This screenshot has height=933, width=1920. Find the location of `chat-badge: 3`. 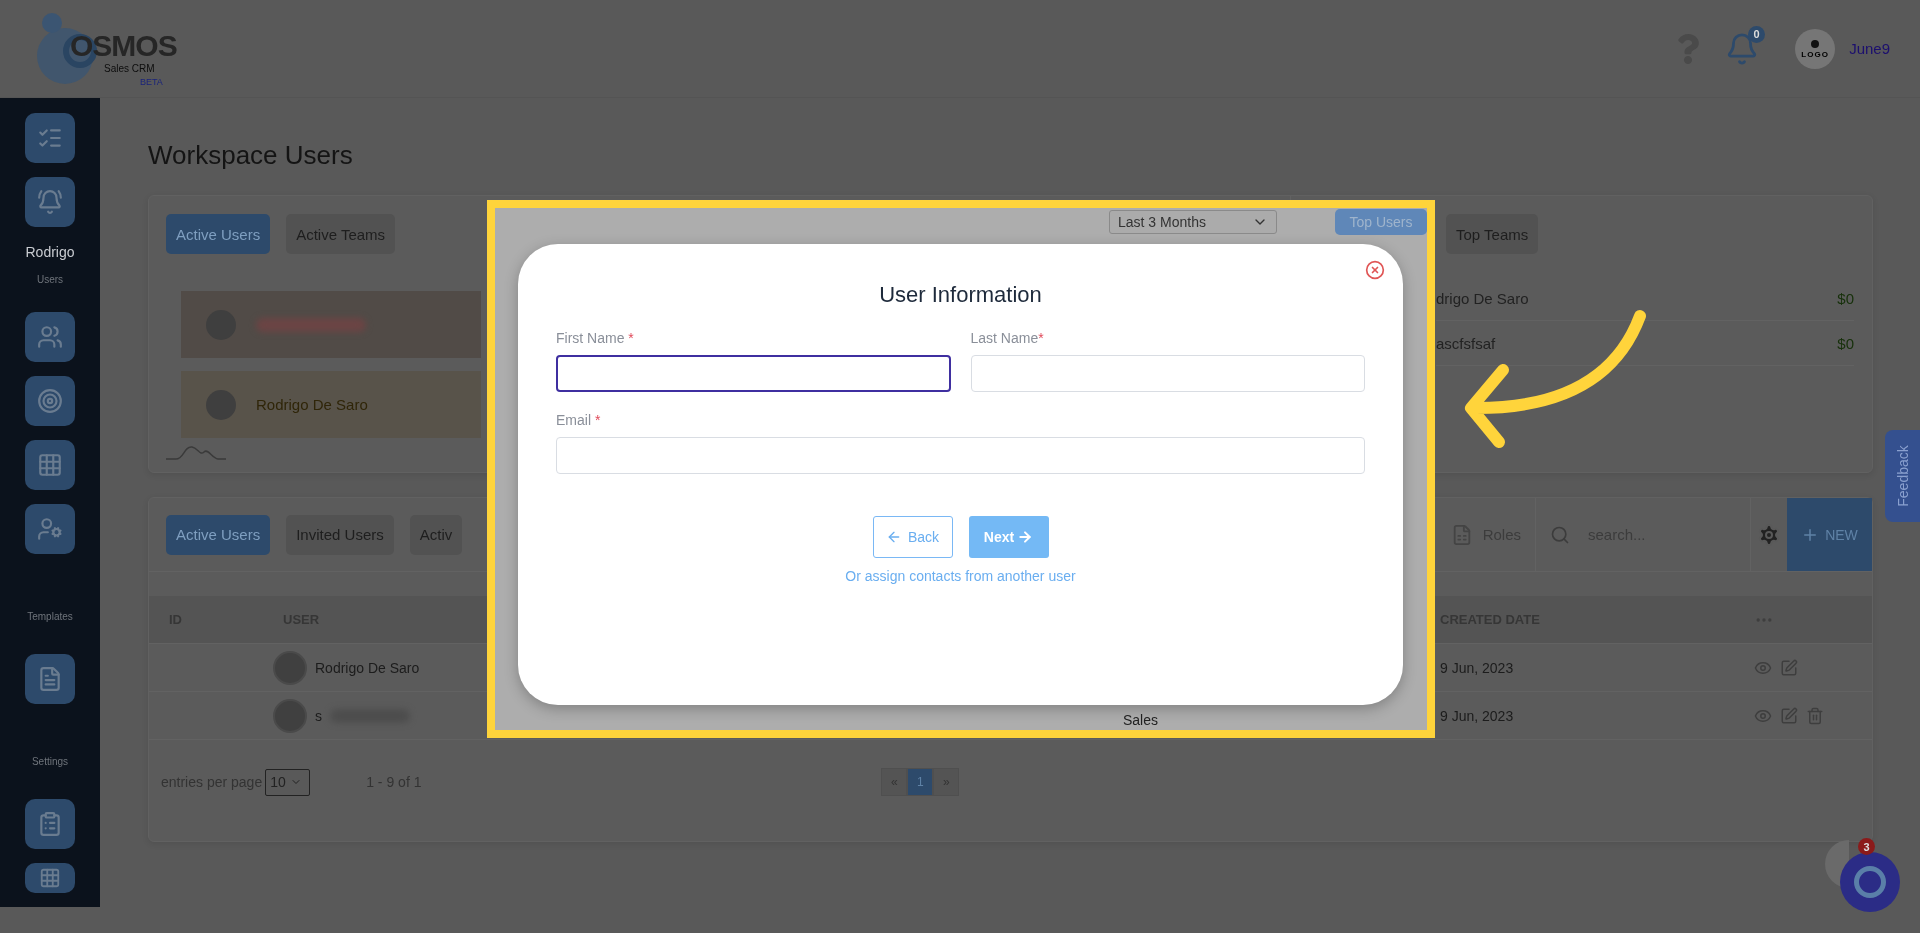

chat-badge: 3 is located at coordinates (1866, 846).